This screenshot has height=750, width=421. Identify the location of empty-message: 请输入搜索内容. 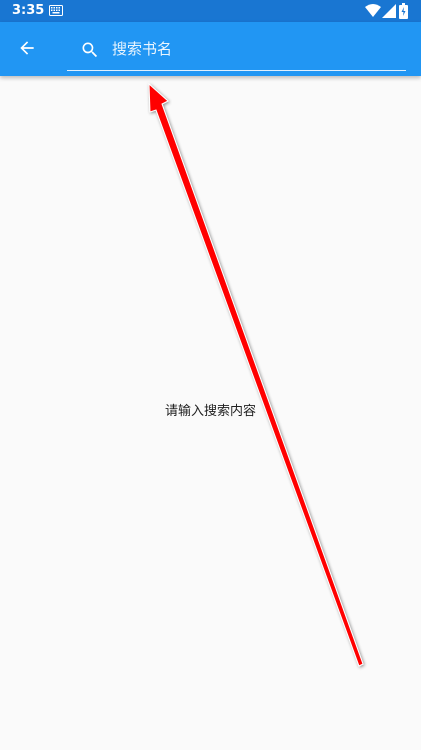
(210, 411).